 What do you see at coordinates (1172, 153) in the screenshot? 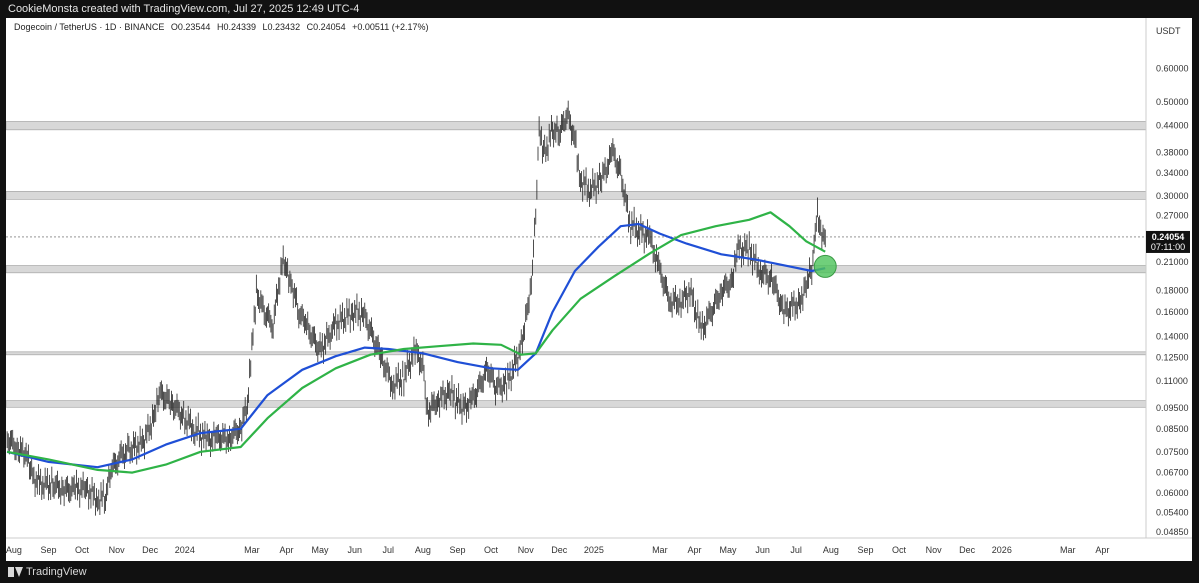
I see `price-tick-label: 0.38000` at bounding box center [1172, 153].